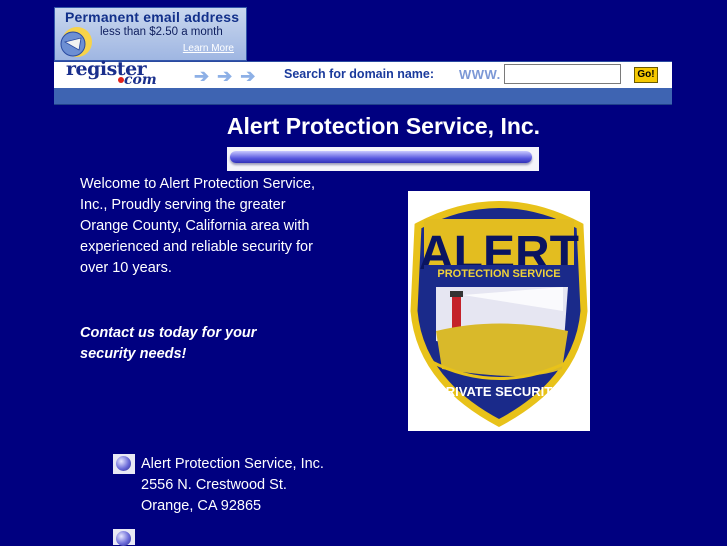 The height and width of the screenshot is (546, 727). Describe the element at coordinates (232, 464) in the screenshot. I see `address-line-1: Alert Protection Service, Inc.` at that location.